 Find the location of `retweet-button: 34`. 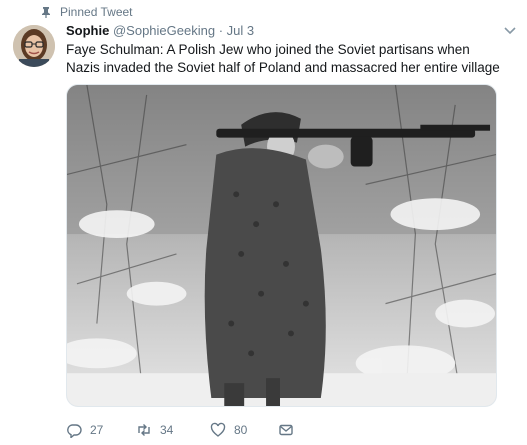

retweet-button: 34 is located at coordinates (173, 430).